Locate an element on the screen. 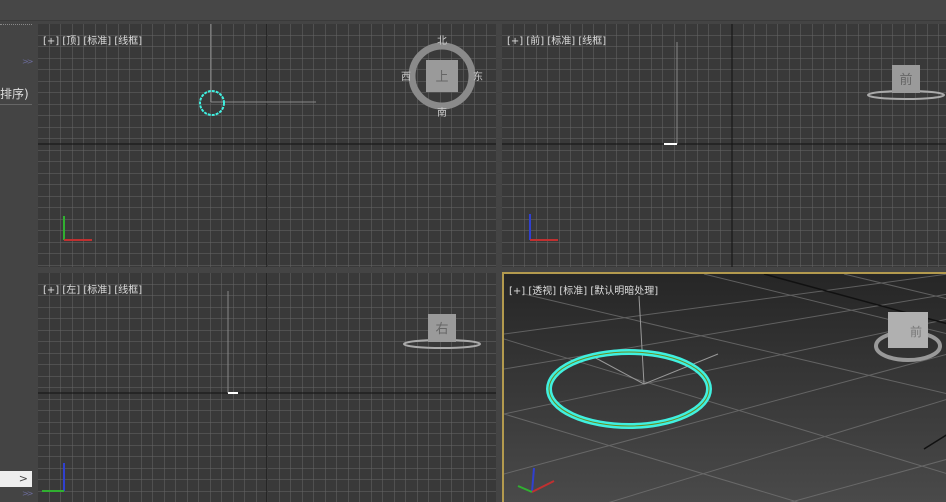 The image size is (946, 502). top-toolbar is located at coordinates (473, 10).